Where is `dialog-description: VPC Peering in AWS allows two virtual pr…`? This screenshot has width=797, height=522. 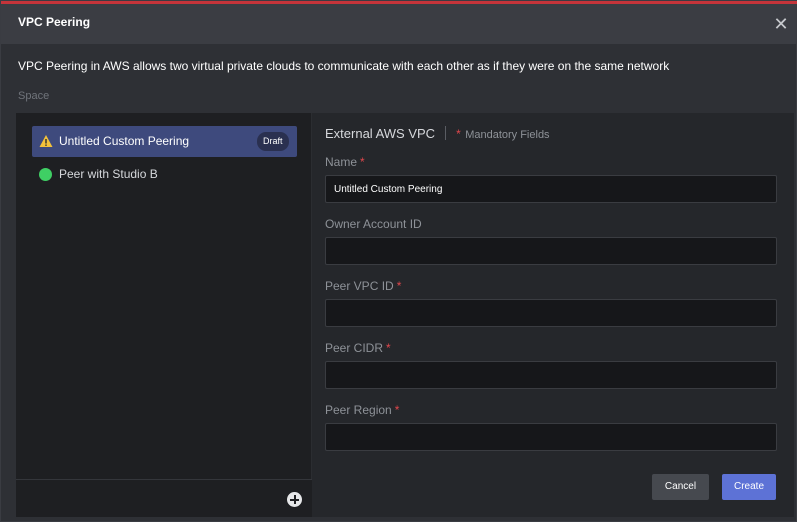 dialog-description: VPC Peering in AWS allows two virtual pr… is located at coordinates (344, 66).